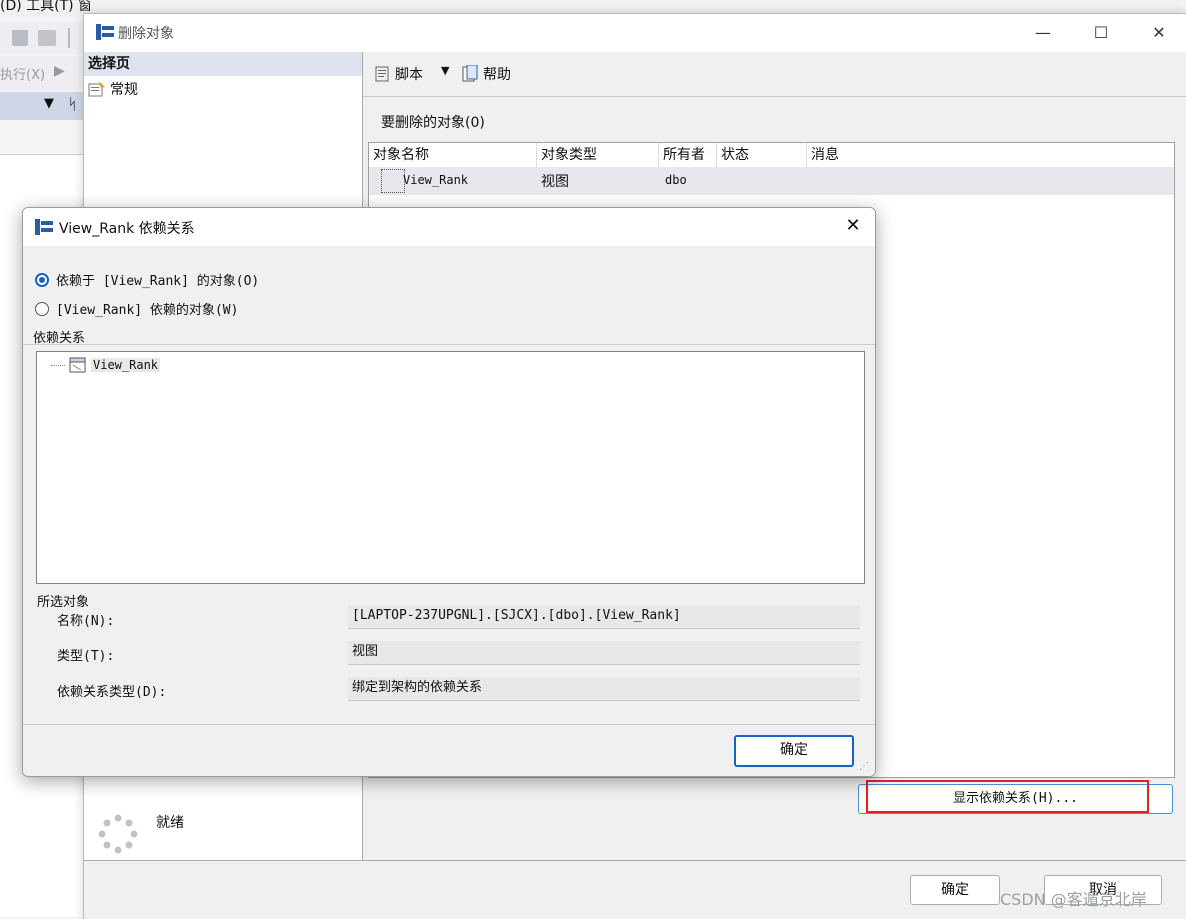 The image size is (1186, 919). Describe the element at coordinates (382, 74) in the screenshot. I see `script-icon` at that location.